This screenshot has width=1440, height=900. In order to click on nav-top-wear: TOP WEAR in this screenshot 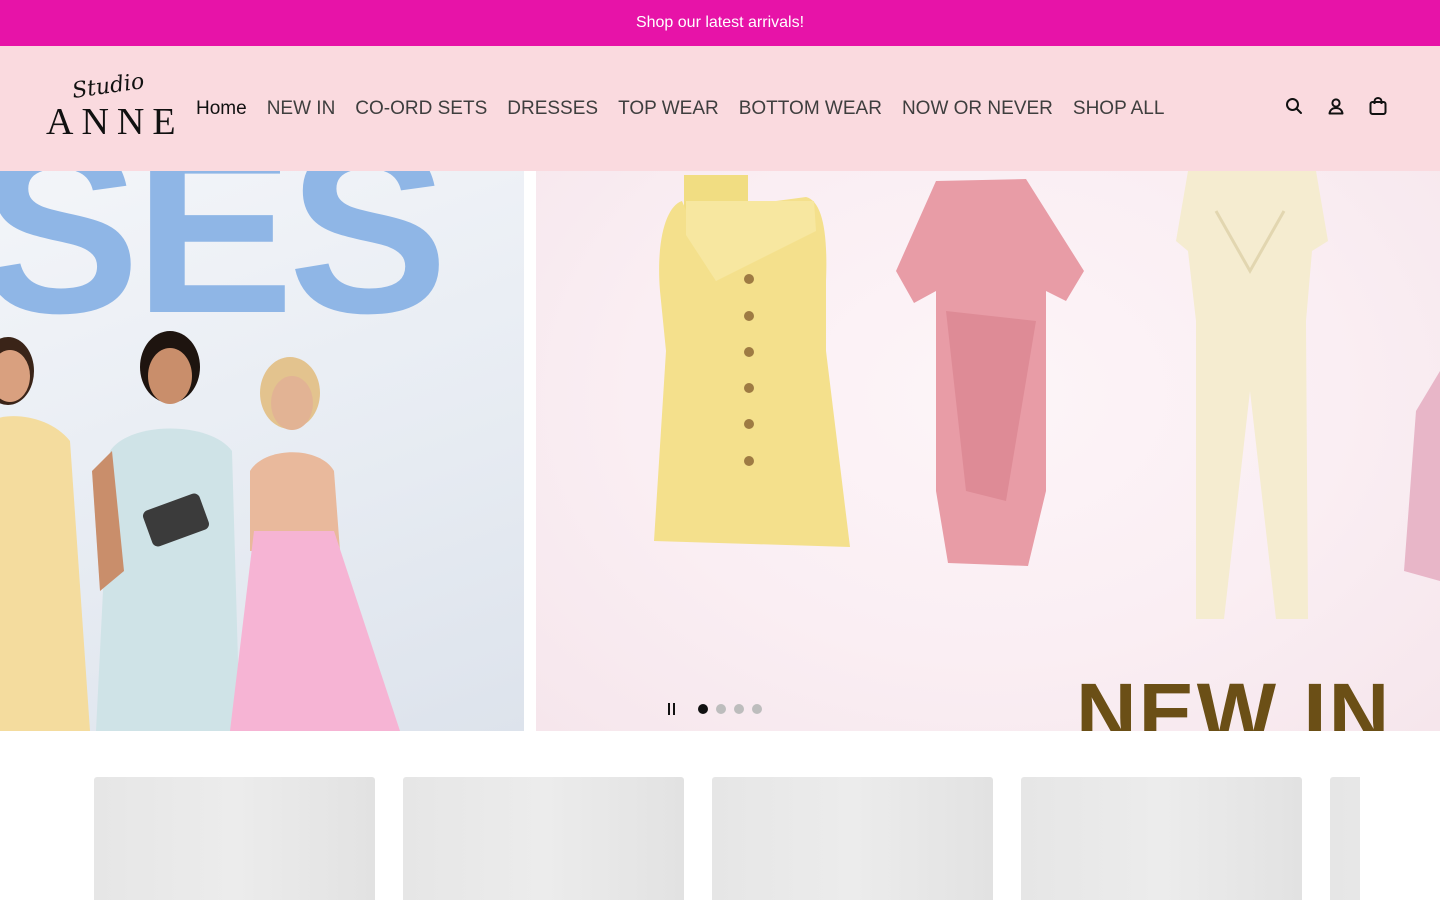, I will do `click(668, 109)`.